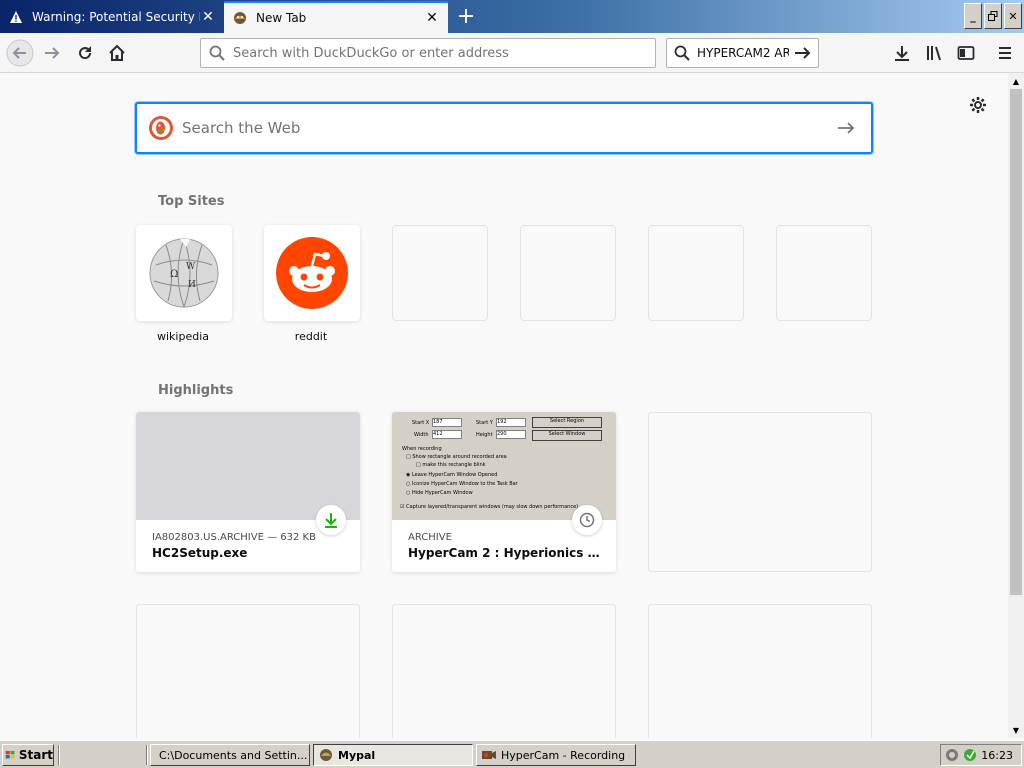 This screenshot has height=768, width=1024. I want to click on restore-button, so click(993, 16).